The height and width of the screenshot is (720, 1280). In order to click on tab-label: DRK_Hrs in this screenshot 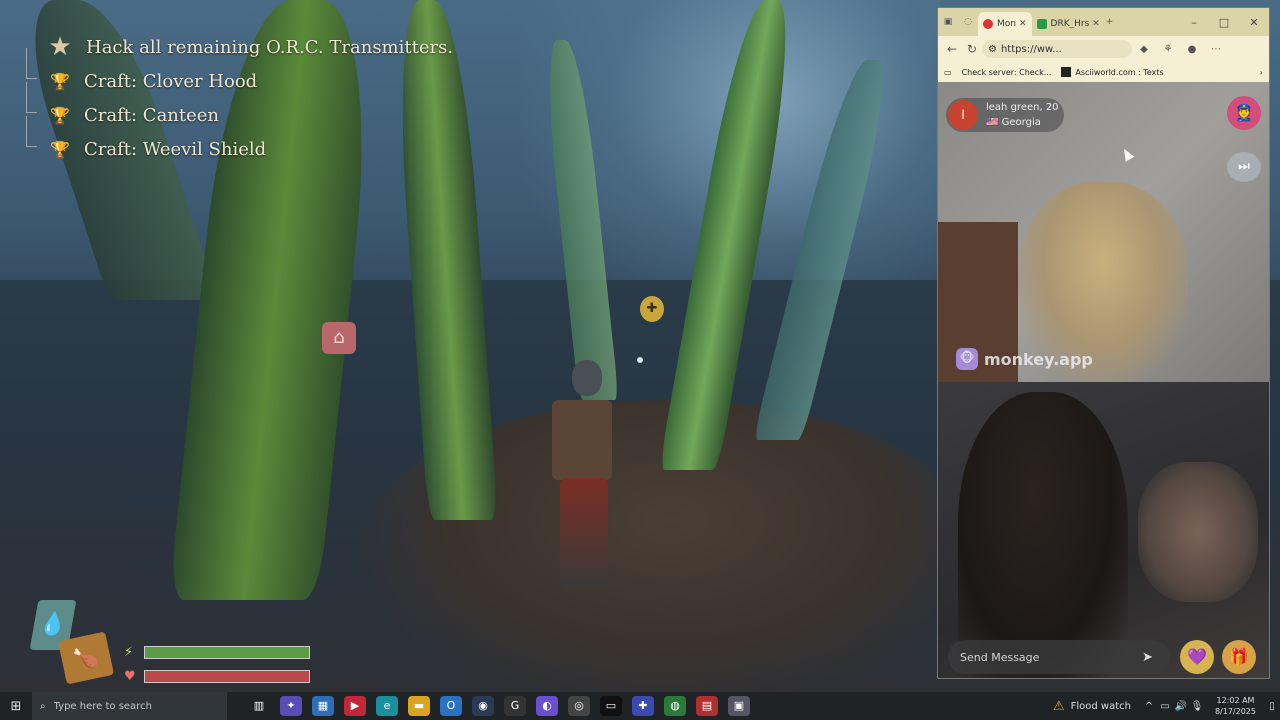, I will do `click(1070, 24)`.